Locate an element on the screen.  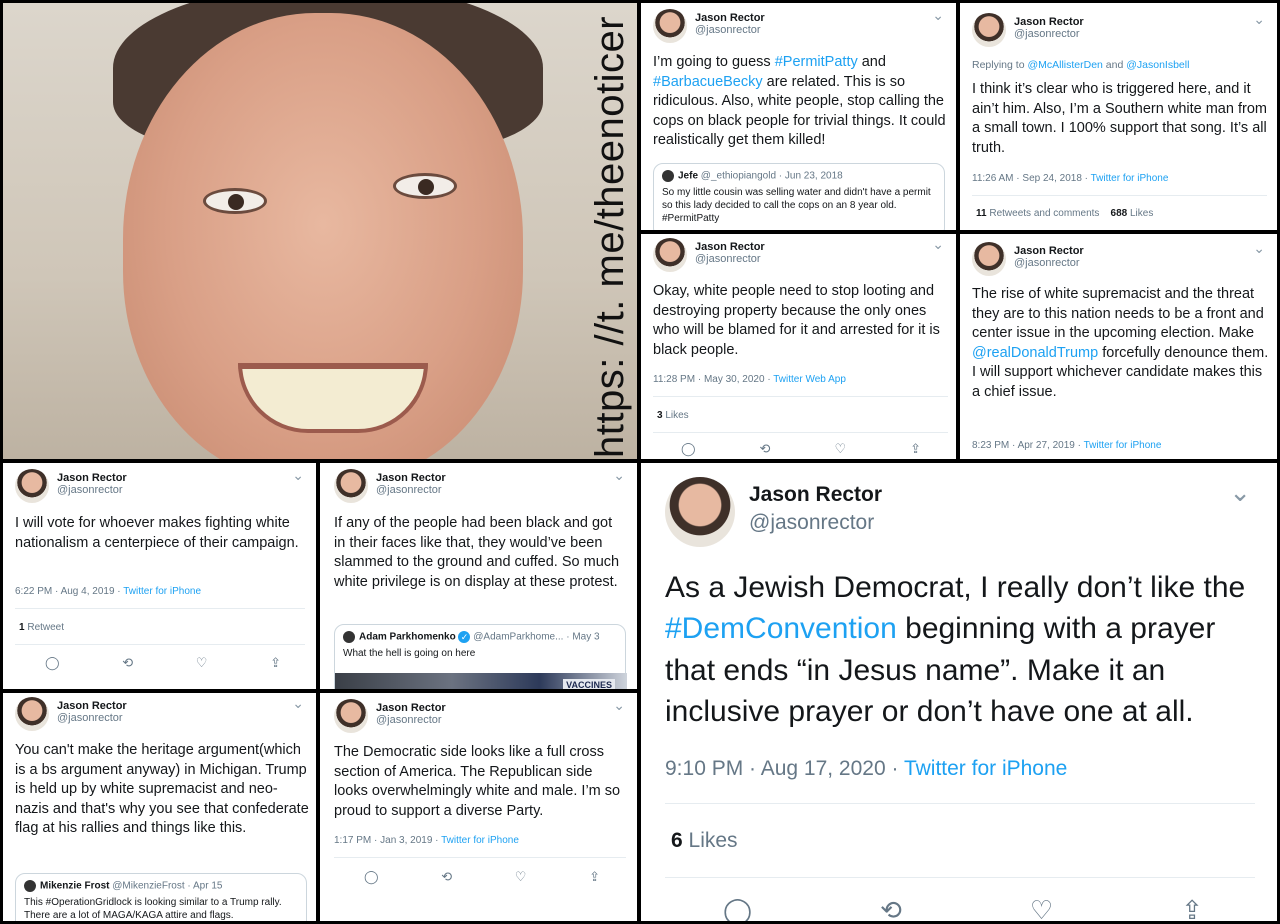
engagement: 3 Likes is located at coordinates (673, 415).